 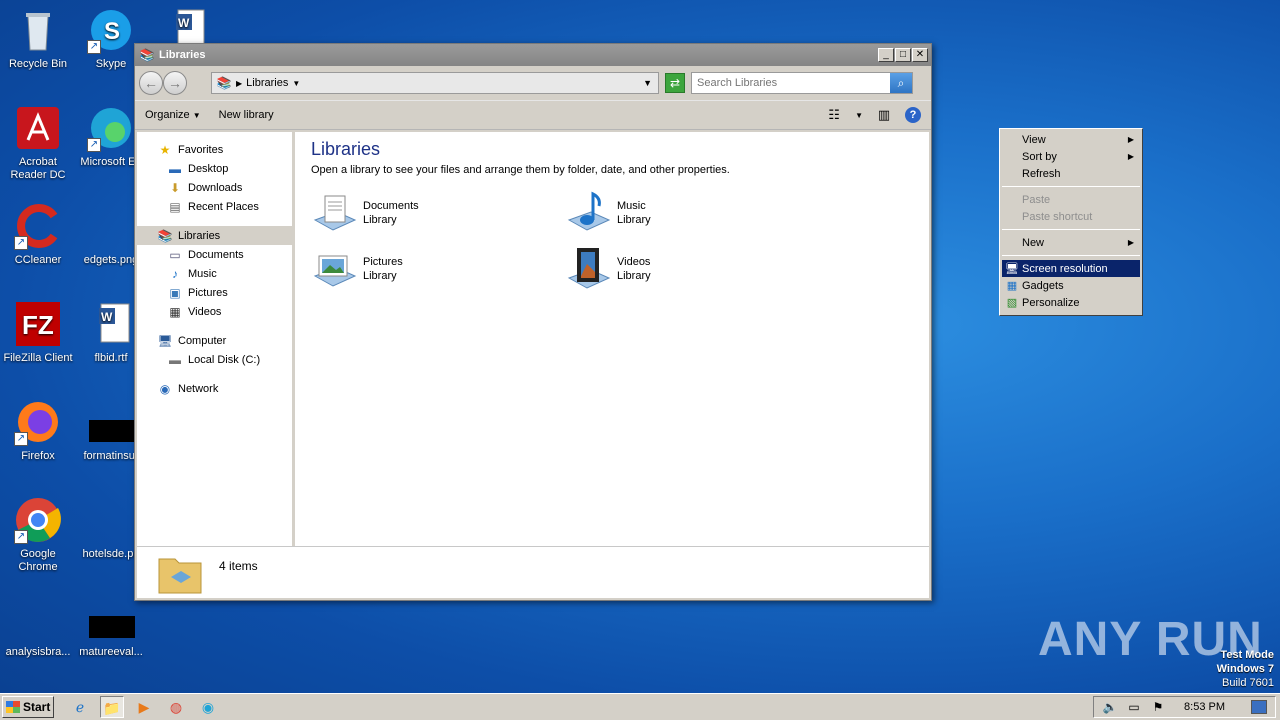 What do you see at coordinates (214, 235) in the screenshot?
I see `nav-item-libraries: 📚 Libraries` at bounding box center [214, 235].